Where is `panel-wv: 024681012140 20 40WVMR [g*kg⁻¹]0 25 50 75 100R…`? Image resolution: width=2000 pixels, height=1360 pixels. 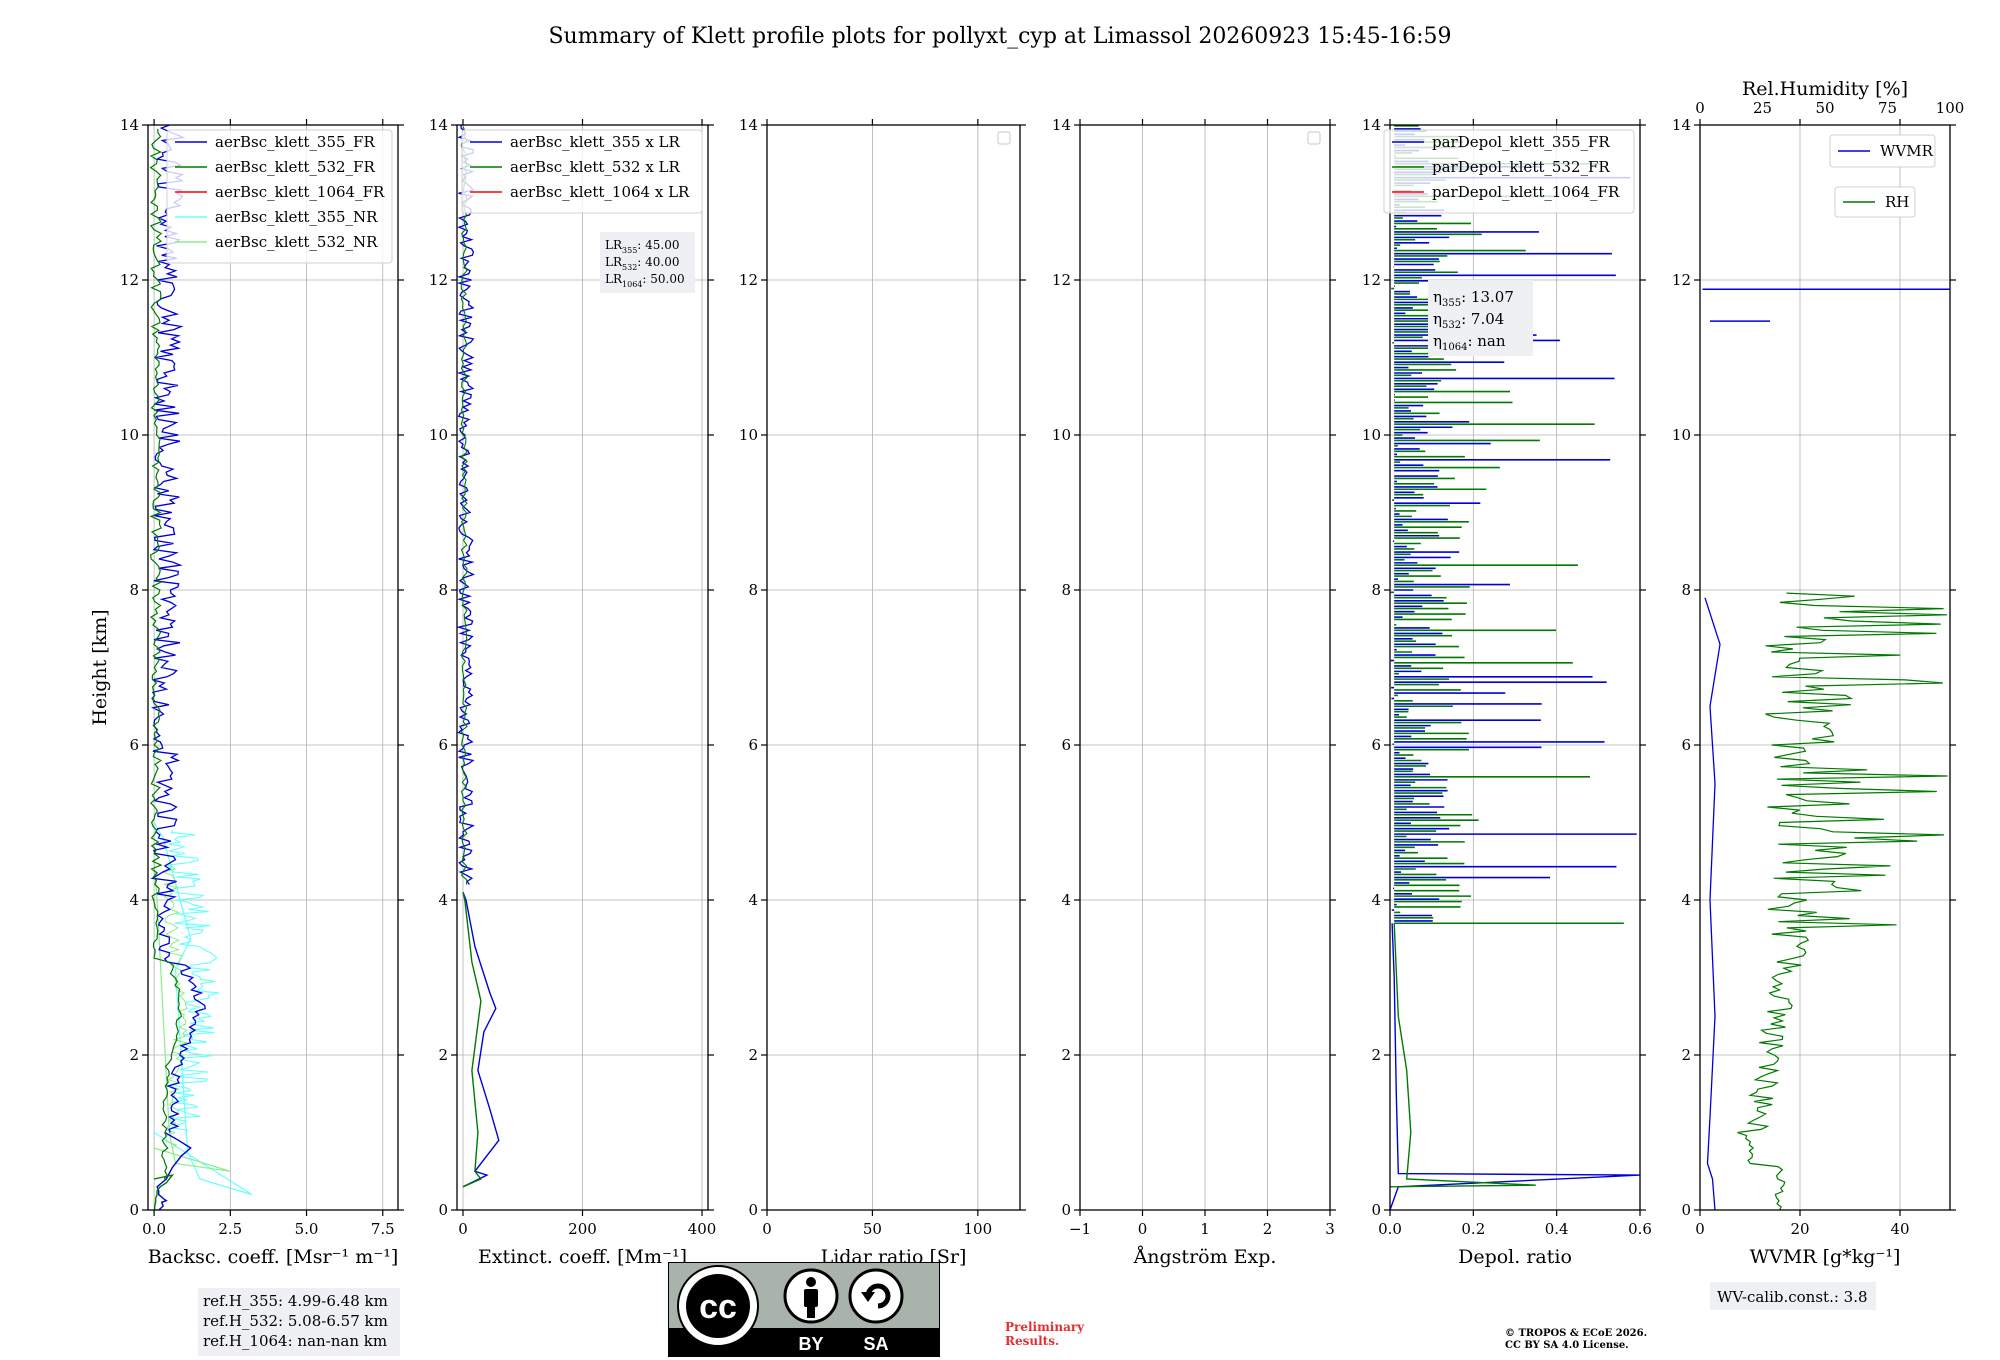 panel-wv: 024681012140 20 40WVMR [g*kg⁻¹]0 25 50 75 100R… is located at coordinates (1818, 694).